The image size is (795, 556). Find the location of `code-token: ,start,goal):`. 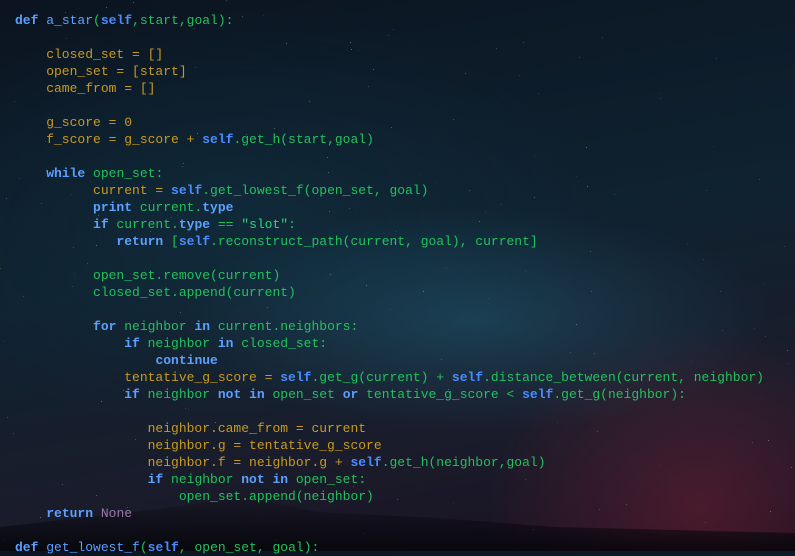

code-token: ,start,goal): is located at coordinates (183, 20).